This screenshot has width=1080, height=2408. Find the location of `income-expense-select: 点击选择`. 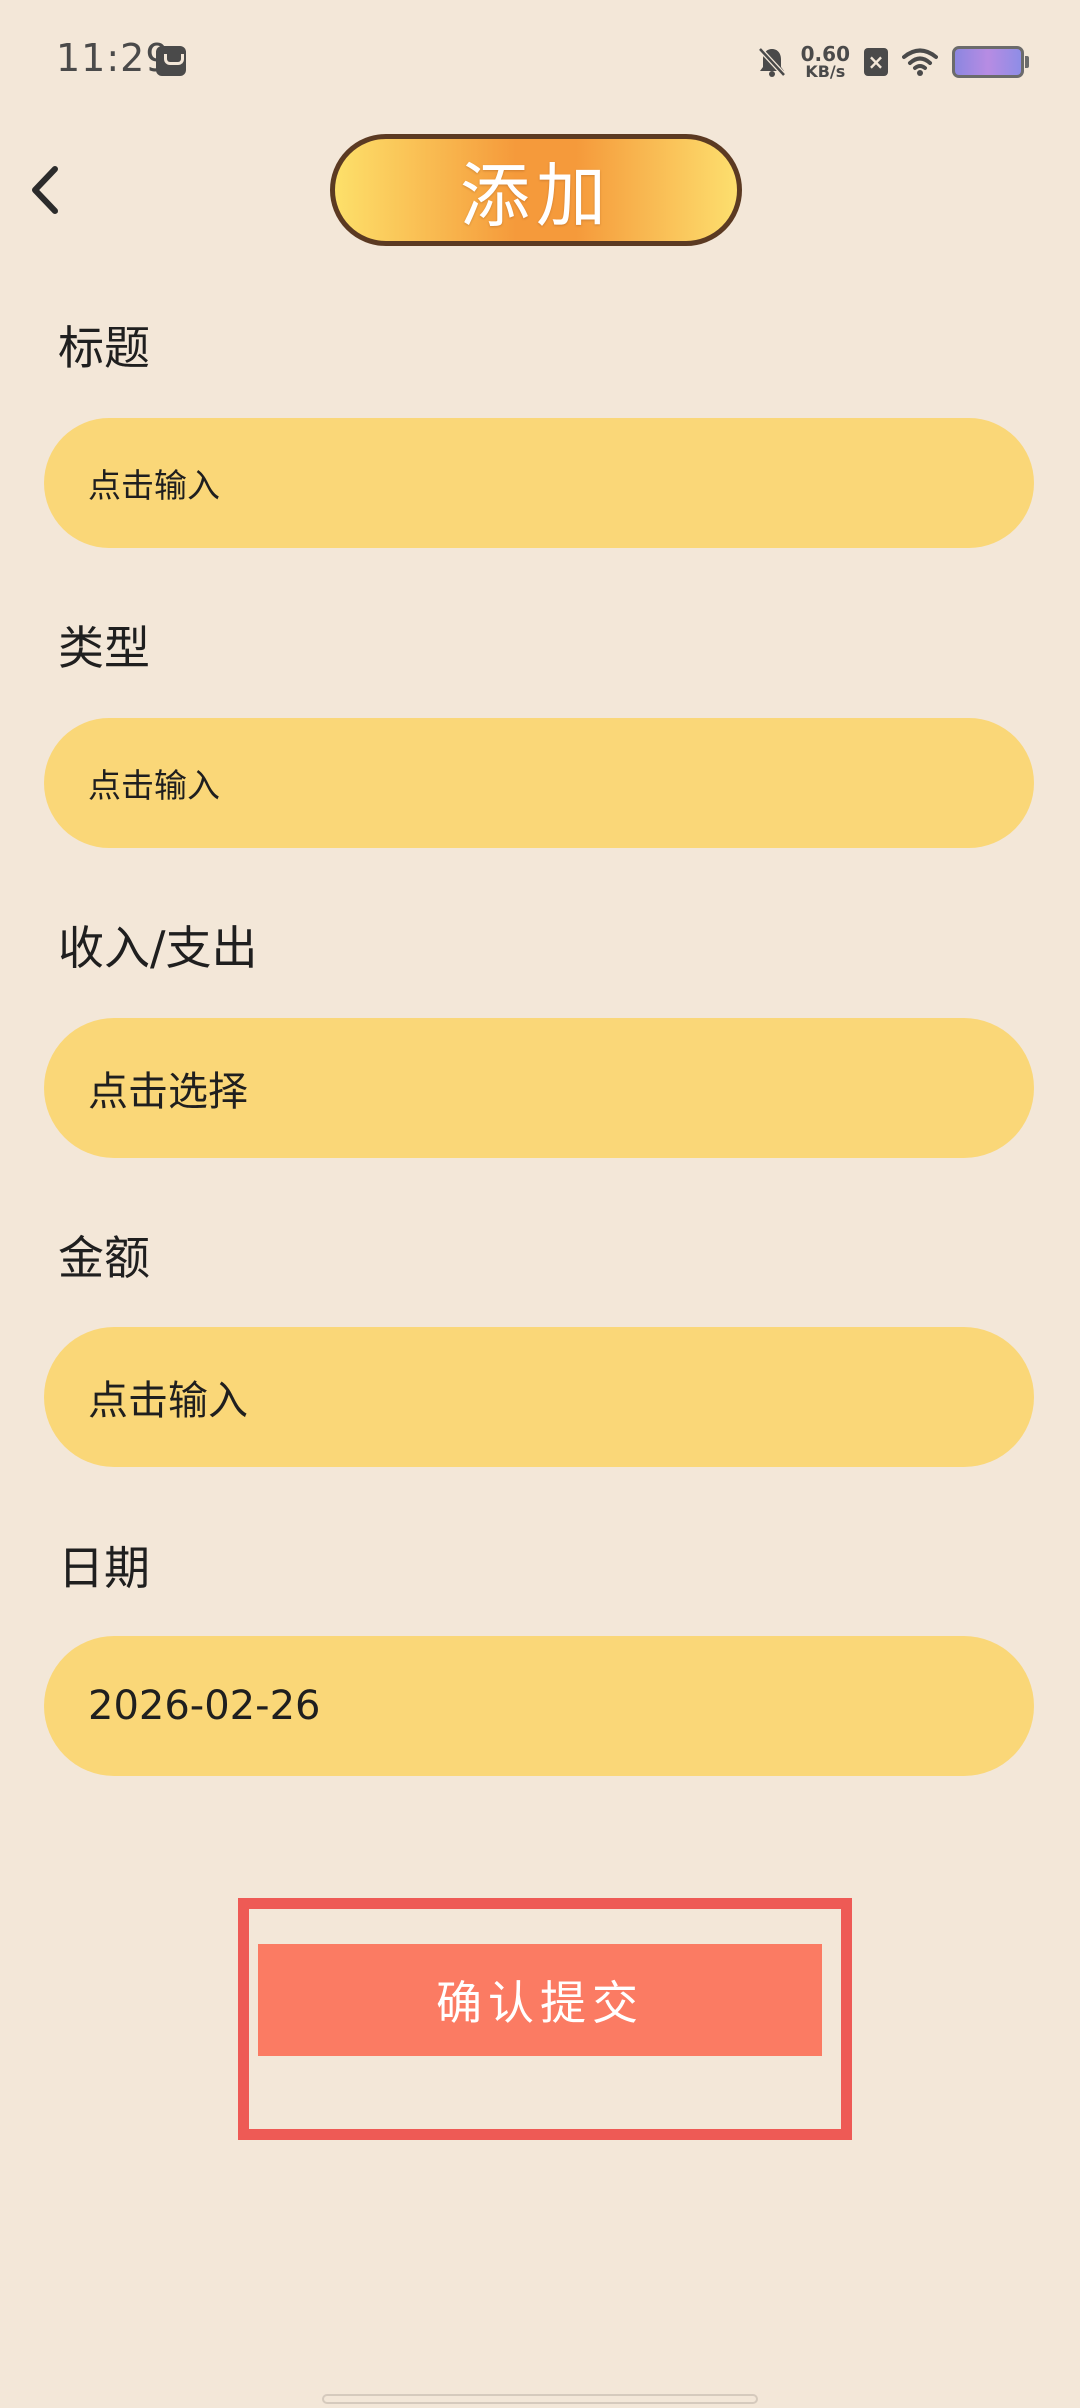

income-expense-select: 点击选择 is located at coordinates (539, 1088).